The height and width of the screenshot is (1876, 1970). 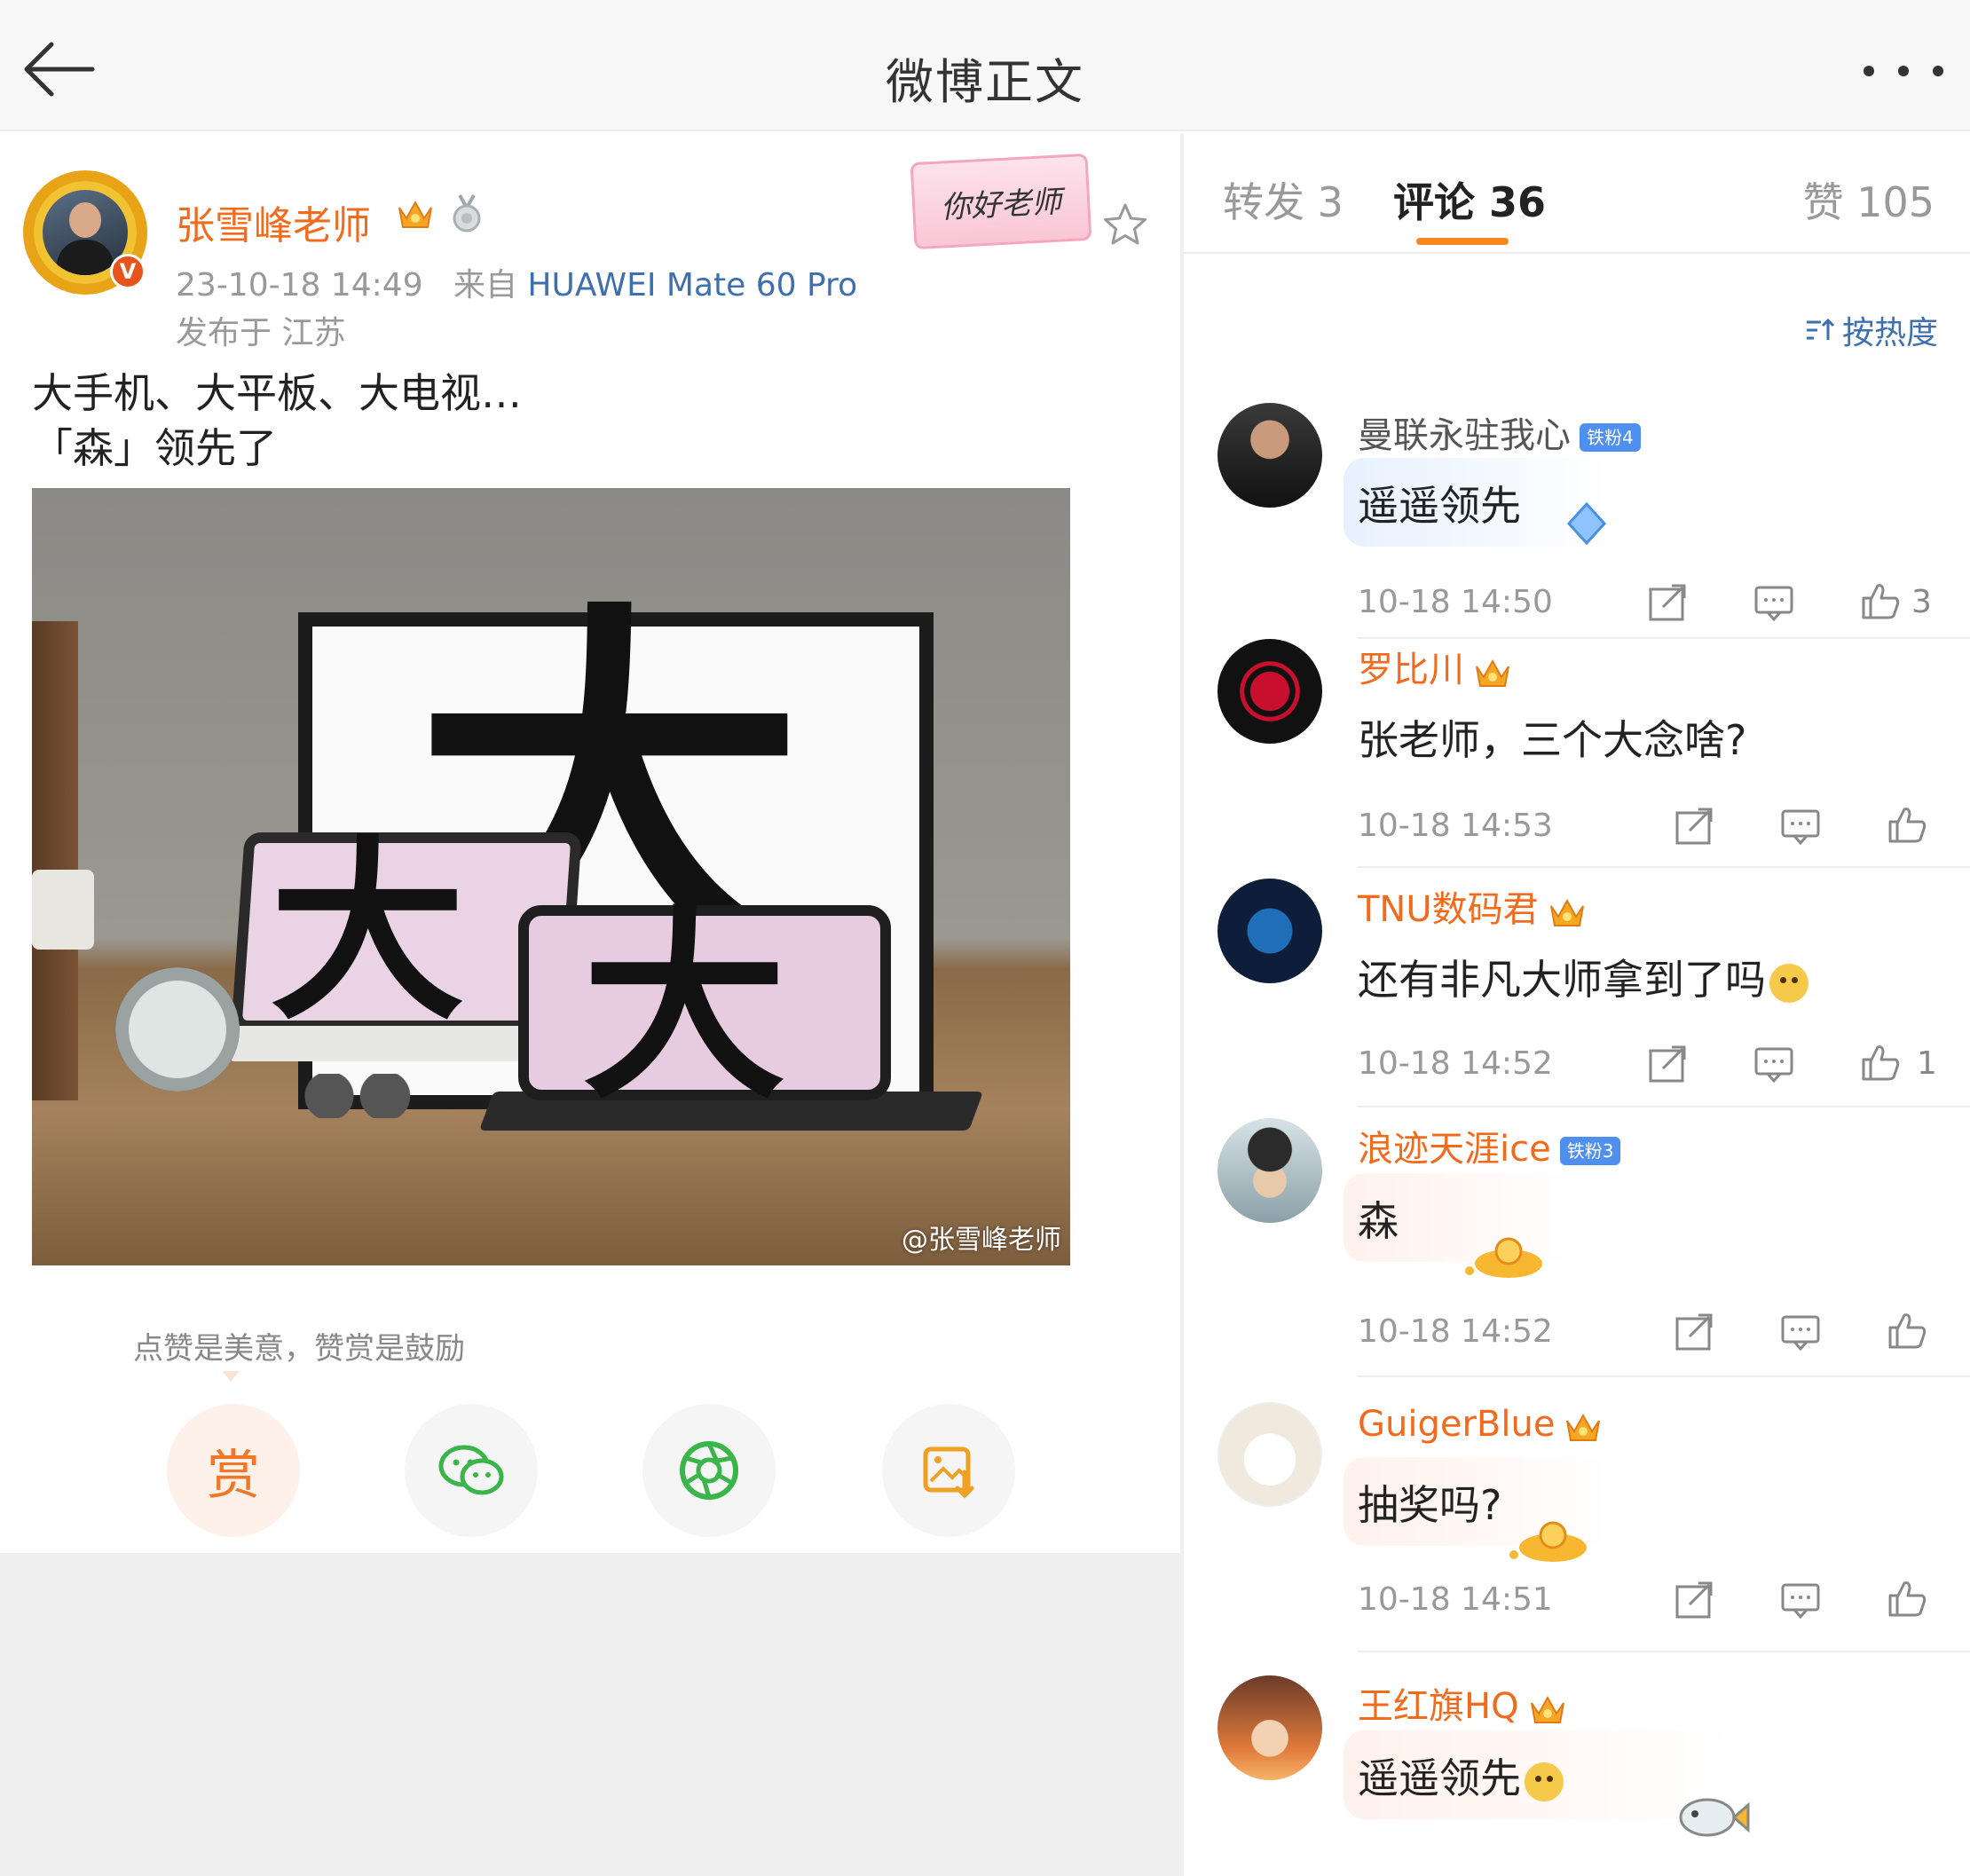 I want to click on top-bar: 微博正文, so click(x=985, y=65).